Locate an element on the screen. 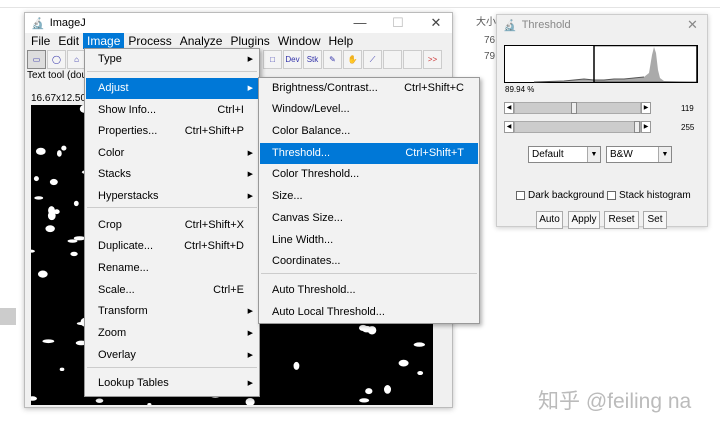 This screenshot has height=431, width=720. brush-icon: ✎ is located at coordinates (332, 59).